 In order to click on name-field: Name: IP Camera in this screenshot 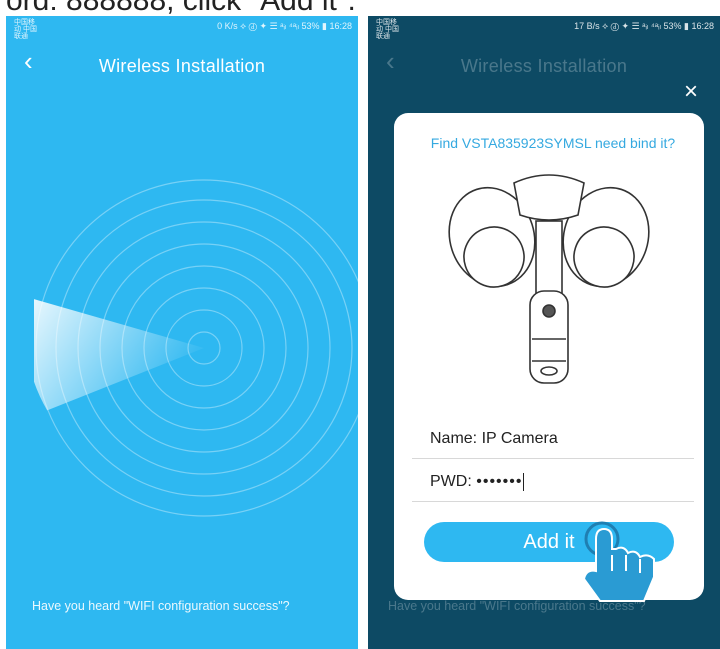, I will do `click(553, 439)`.